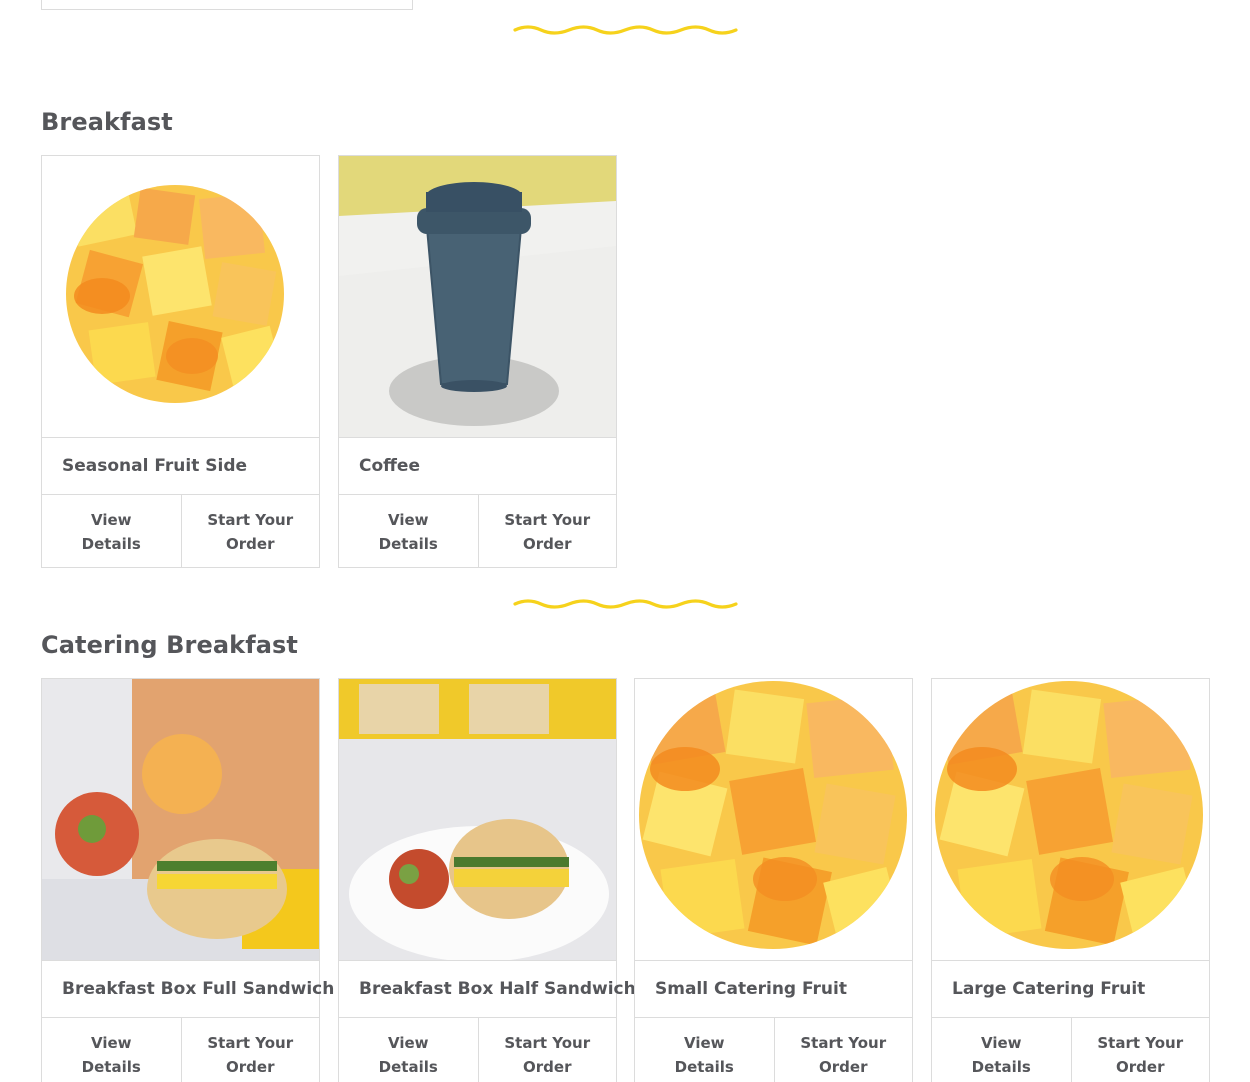 This screenshot has width=1250, height=1082. I want to click on product-name: Breakfast Box Full Sandwich, so click(188, 988).